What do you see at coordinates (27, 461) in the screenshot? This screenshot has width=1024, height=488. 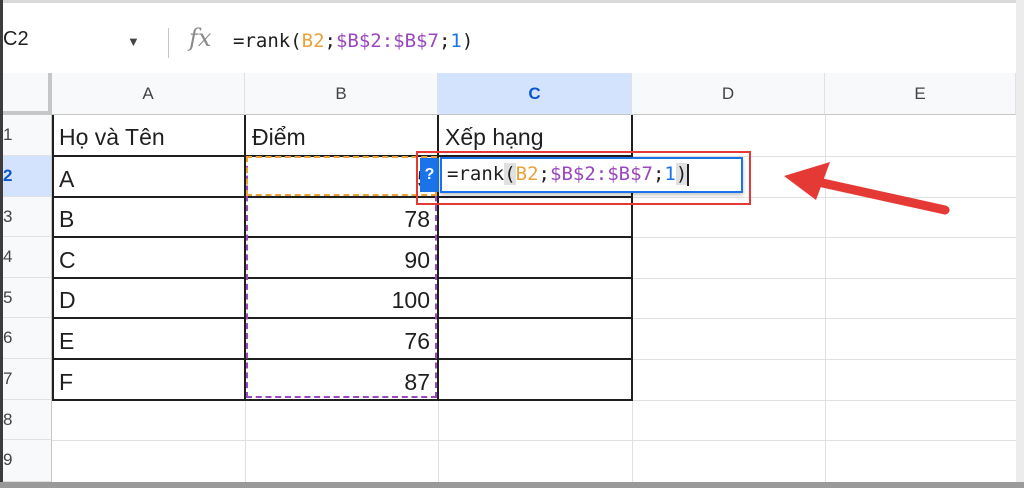 I see `row-header-9: 9` at bounding box center [27, 461].